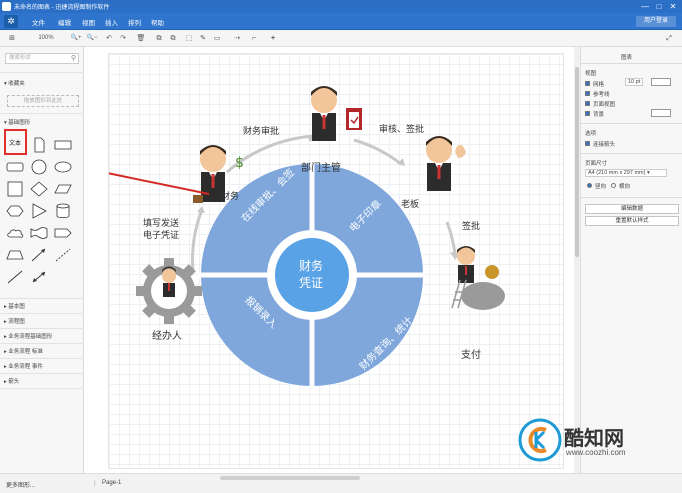 The height and width of the screenshot is (493, 682). Describe the element at coordinates (38, 22) in the screenshot. I see `menu-file: 文件` at that location.